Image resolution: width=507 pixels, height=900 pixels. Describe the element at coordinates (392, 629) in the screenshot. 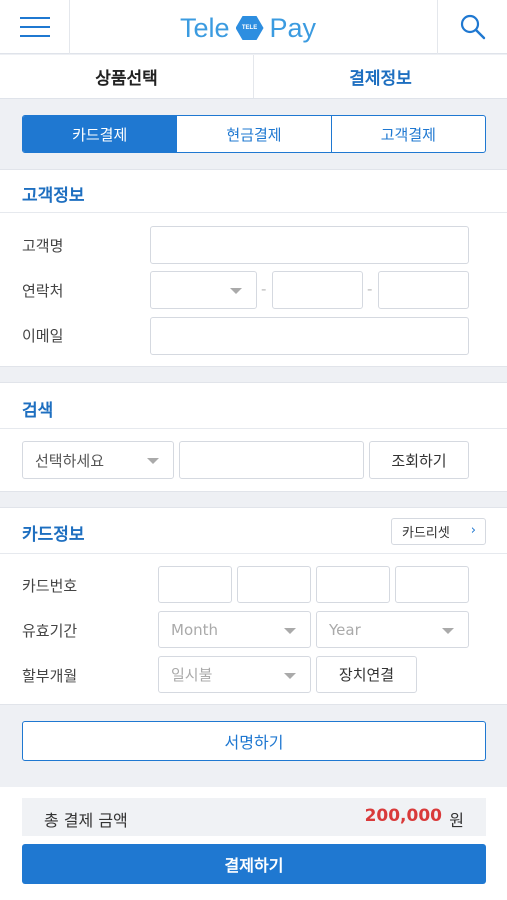

I see `expiry-year-select: Year` at that location.